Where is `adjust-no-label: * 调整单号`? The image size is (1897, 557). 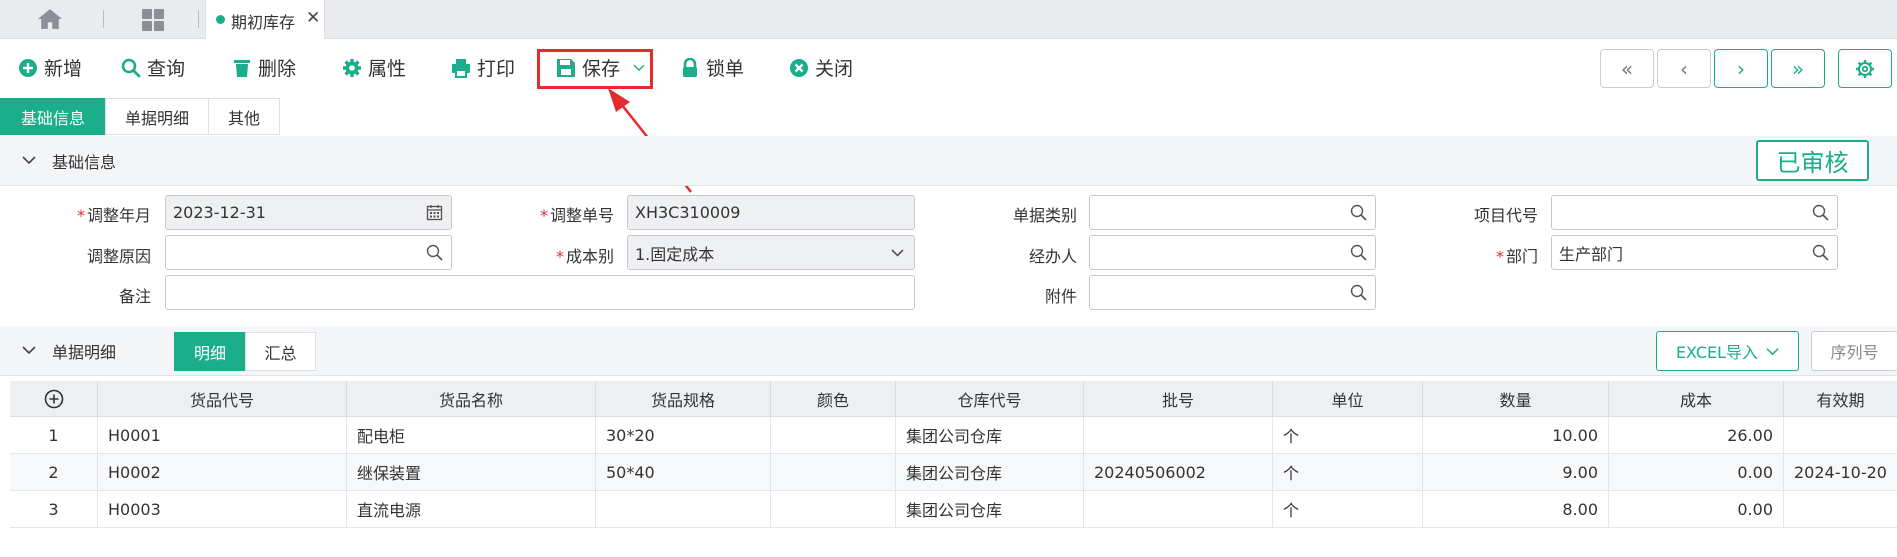
adjust-no-label: * 调整单号 is located at coordinates (576, 215).